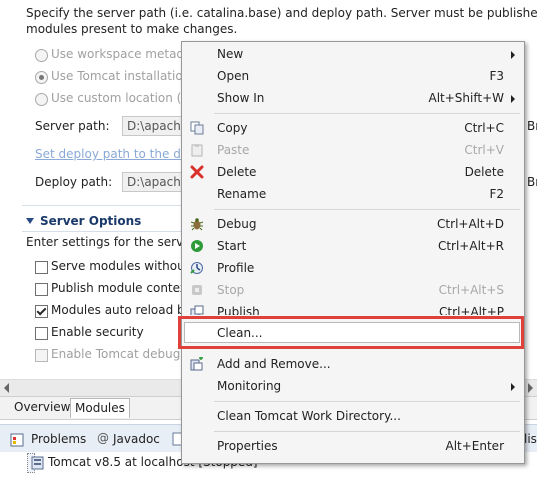 The height and width of the screenshot is (483, 537). I want to click on menu-item-rename-label: Rename, so click(242, 194).